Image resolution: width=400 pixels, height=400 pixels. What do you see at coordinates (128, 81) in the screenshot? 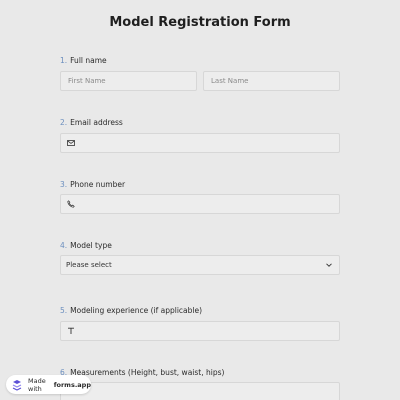
I see `first-name-input: First Name` at bounding box center [128, 81].